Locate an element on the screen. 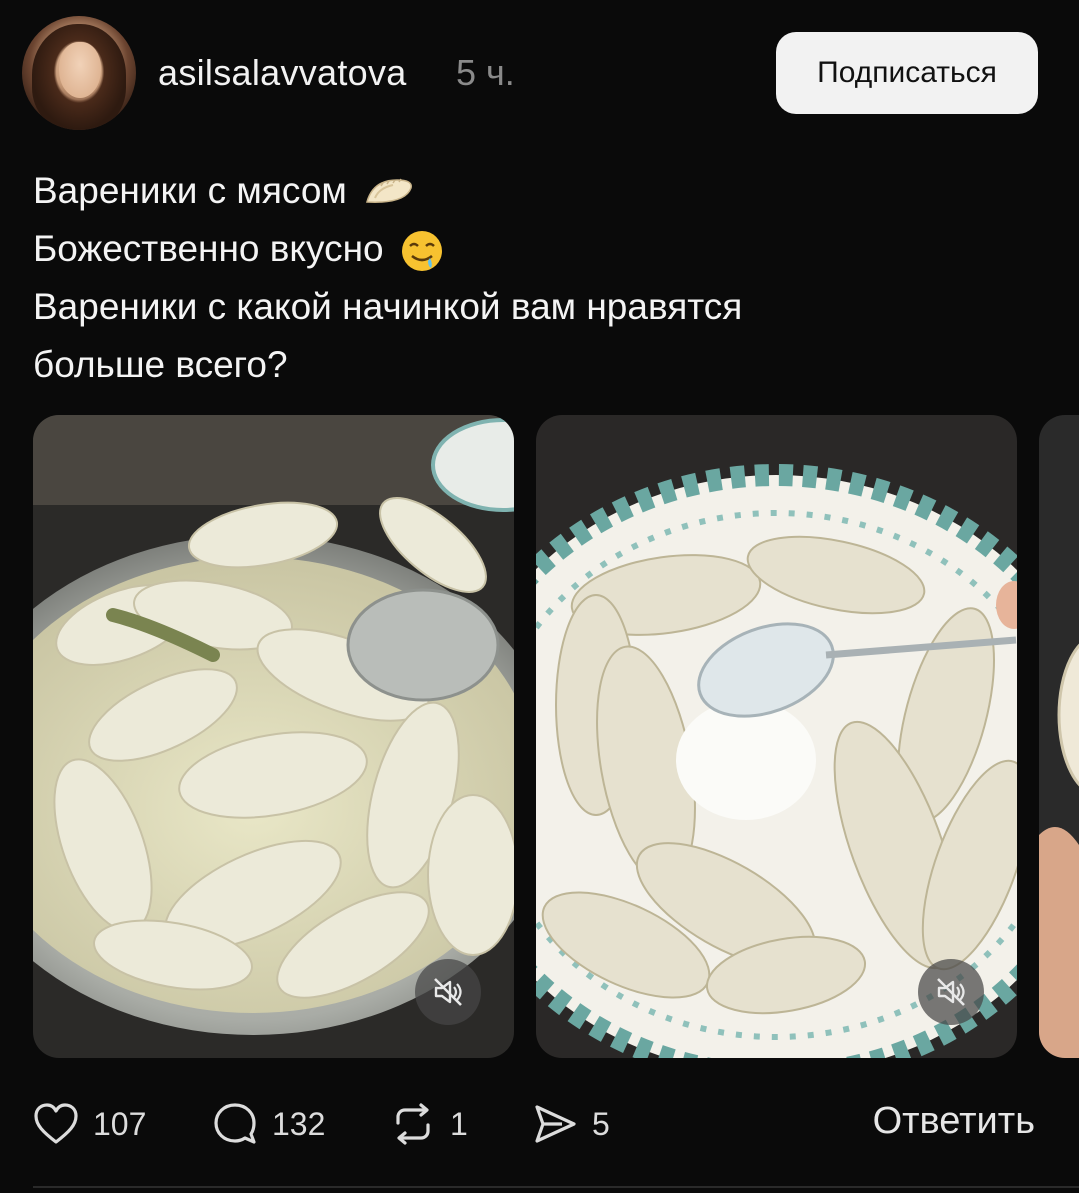 The width and height of the screenshot is (1079, 1193). divider is located at coordinates (556, 1187).